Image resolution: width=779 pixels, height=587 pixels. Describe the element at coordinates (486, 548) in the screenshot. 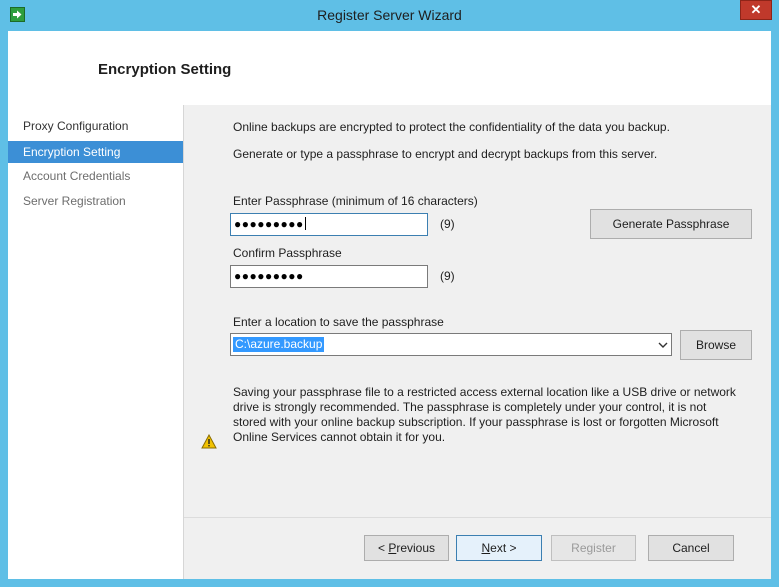

I see `next-hotkey: N` at that location.